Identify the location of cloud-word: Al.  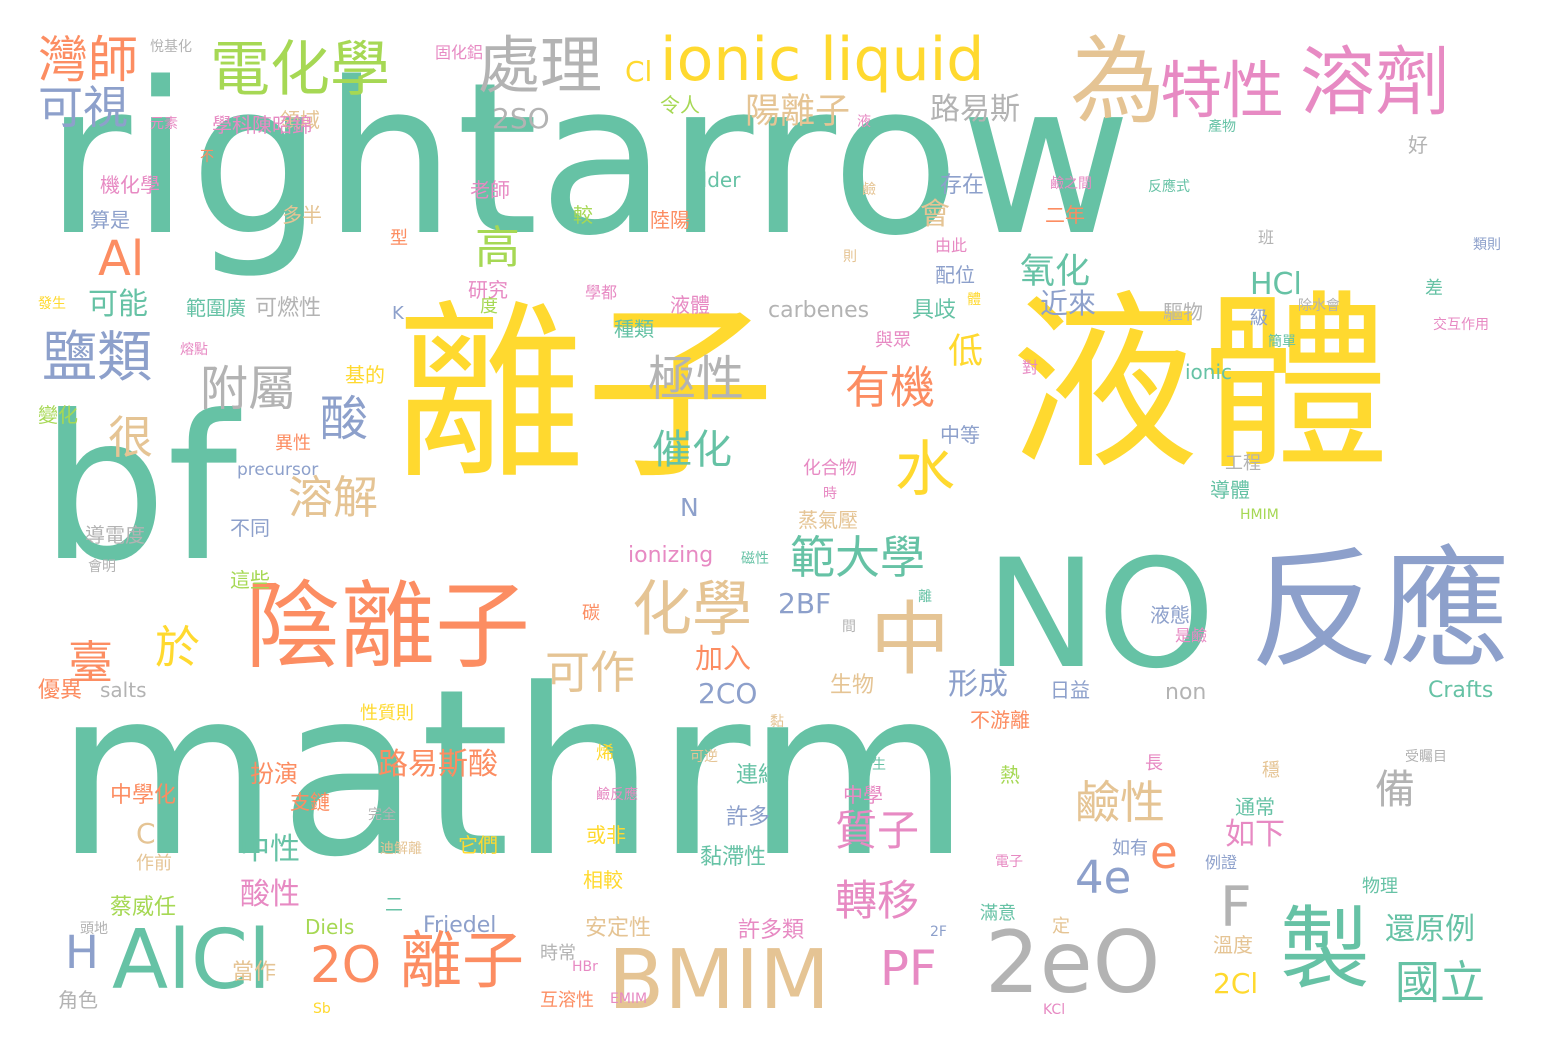
(121, 259).